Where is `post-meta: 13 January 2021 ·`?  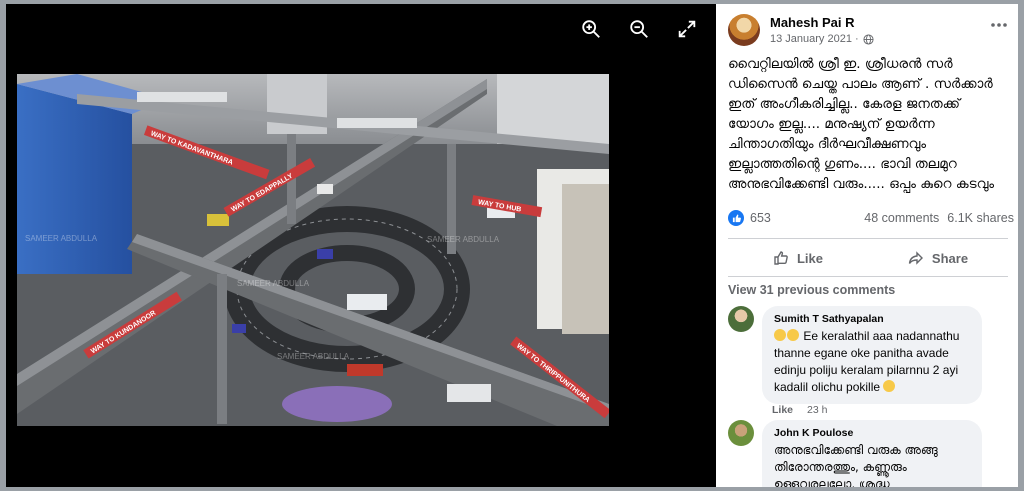
post-meta: 13 January 2021 · is located at coordinates (822, 39).